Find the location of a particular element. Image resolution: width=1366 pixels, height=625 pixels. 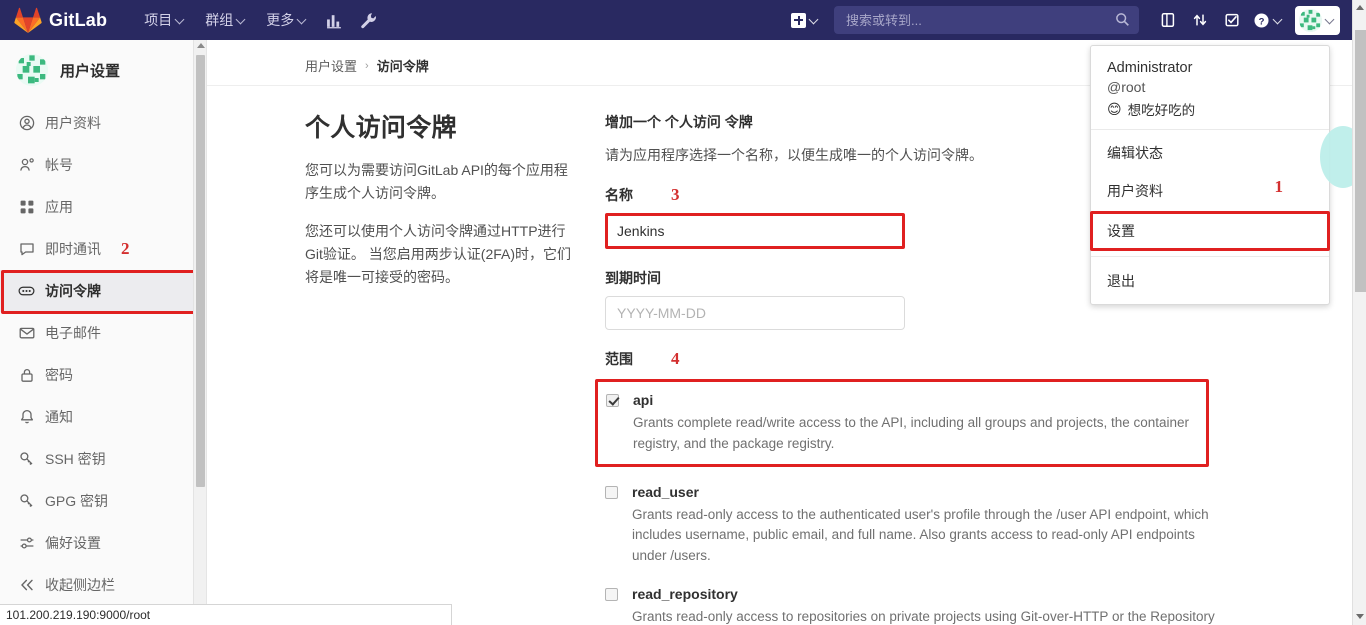

sidebar-item-emails: 电子邮件 is located at coordinates (103, 333).